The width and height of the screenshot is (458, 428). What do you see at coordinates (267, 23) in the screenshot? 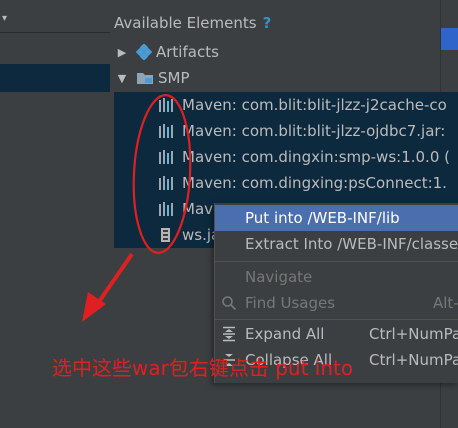
I see `help-icon: ?` at bounding box center [267, 23].